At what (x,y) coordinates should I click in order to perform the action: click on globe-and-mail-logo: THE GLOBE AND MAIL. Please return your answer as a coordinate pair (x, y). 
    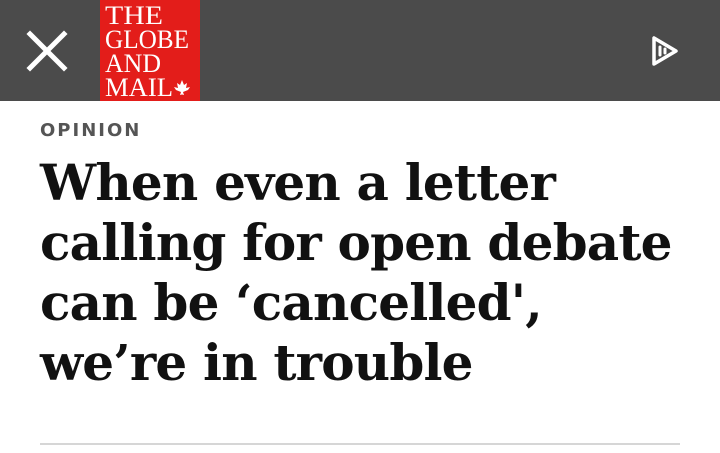
    Looking at the image, I should click on (150, 50).